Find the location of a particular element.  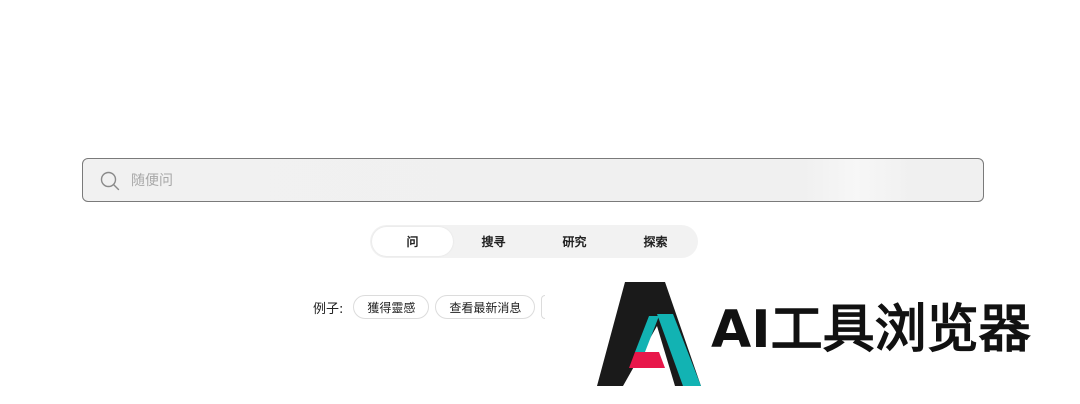

example-chip-news: 查看最新消息 is located at coordinates (485, 307).